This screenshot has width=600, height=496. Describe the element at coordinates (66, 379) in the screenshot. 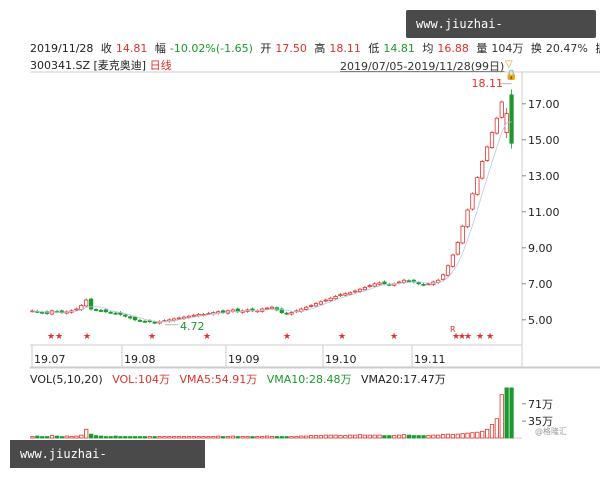

I see `vol-legend-label: VOL(5,10,20)` at that location.